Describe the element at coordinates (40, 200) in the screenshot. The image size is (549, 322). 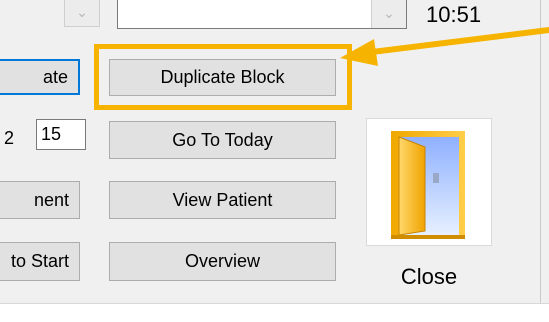
I see `appointment-button: nent` at that location.